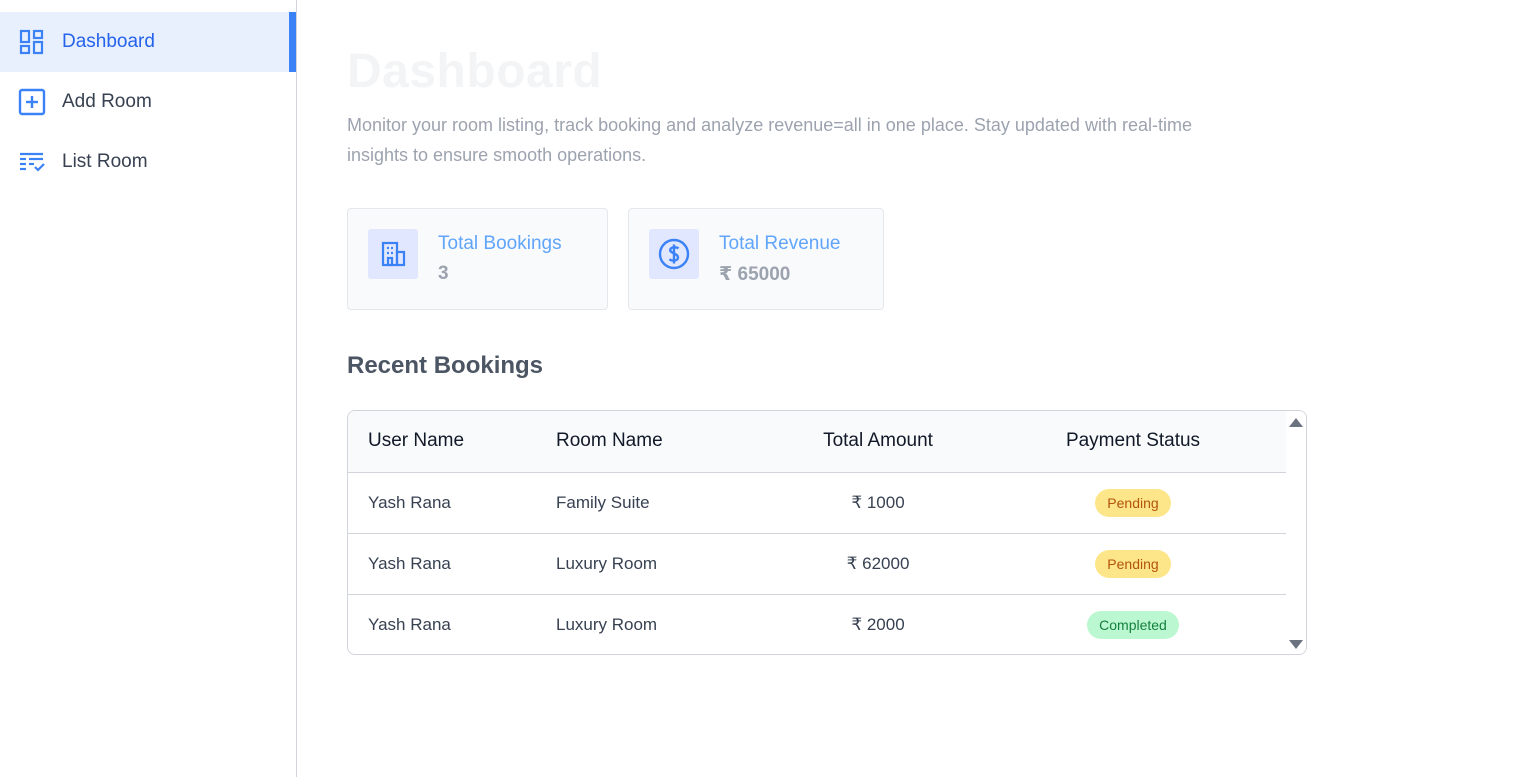  Describe the element at coordinates (755, 274) in the screenshot. I see `stat-value: ₹ 65000` at that location.